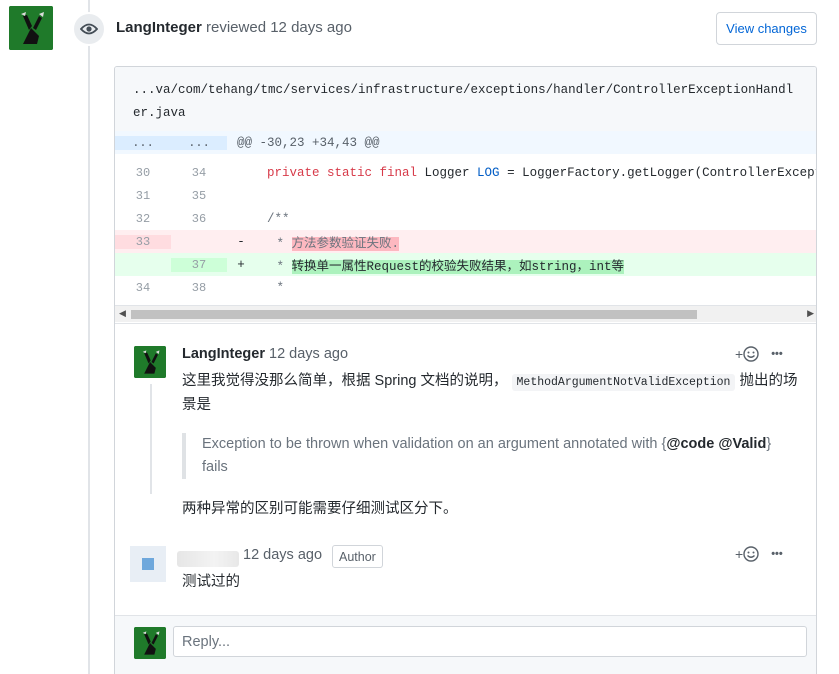 The height and width of the screenshot is (674, 839). I want to click on new-line-number: 38, so click(199, 288).